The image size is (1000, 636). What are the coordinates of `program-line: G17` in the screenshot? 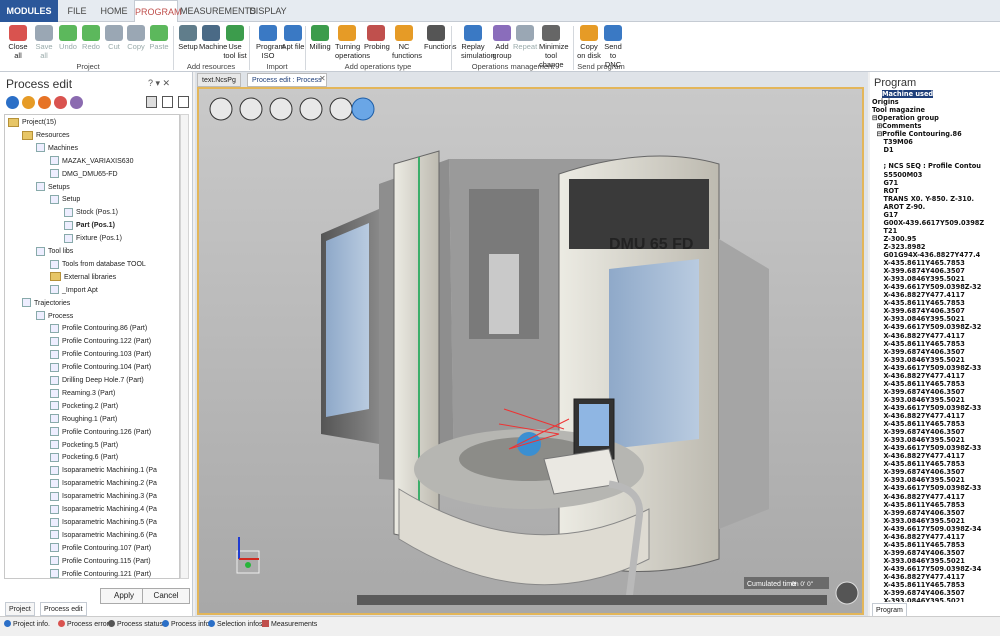 It's located at (885, 215).